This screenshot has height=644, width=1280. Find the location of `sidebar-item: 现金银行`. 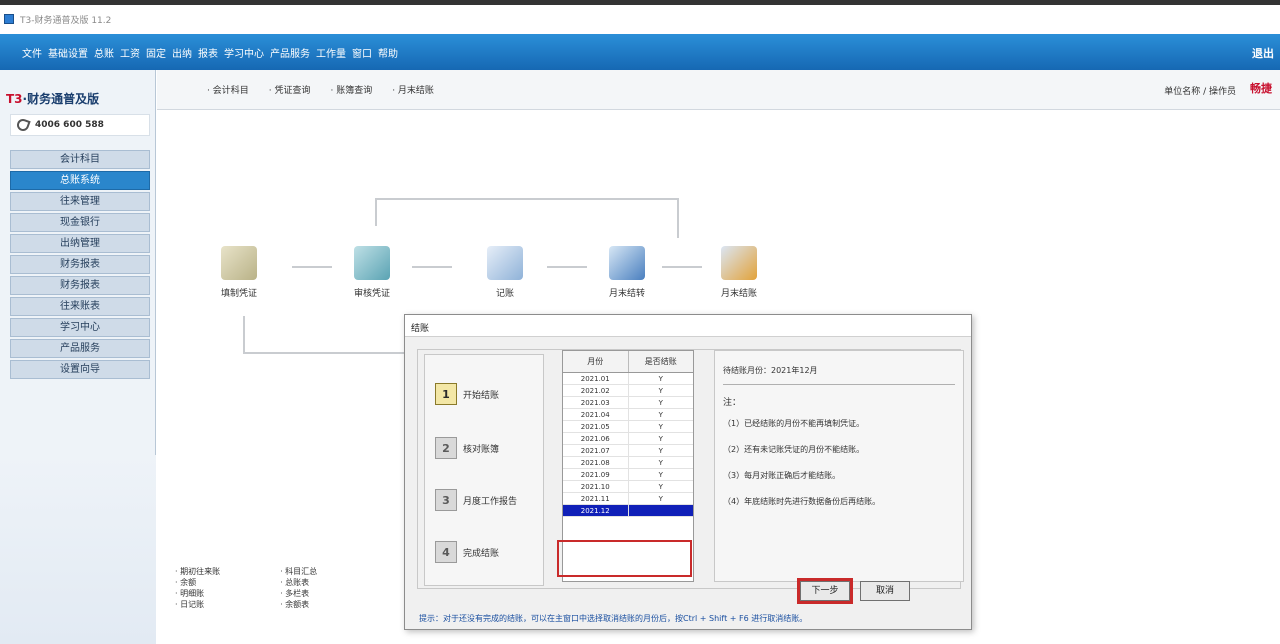

sidebar-item: 现金银行 is located at coordinates (80, 222).